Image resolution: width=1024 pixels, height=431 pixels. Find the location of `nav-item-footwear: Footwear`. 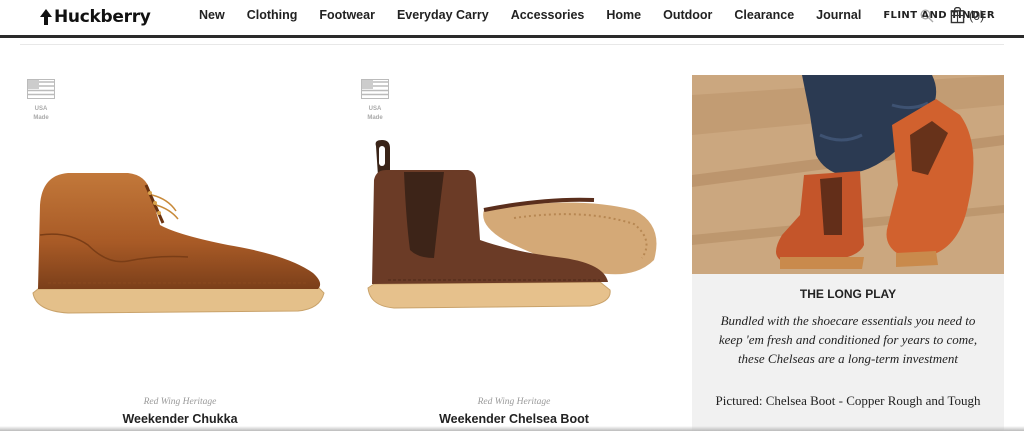

nav-item-footwear: Footwear is located at coordinates (347, 15).